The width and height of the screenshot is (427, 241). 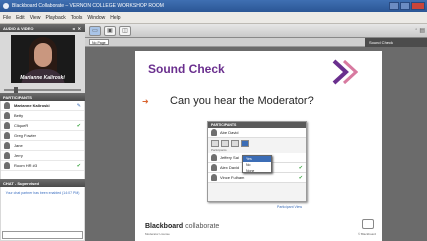 What do you see at coordinates (78, 105) in the screenshot?
I see `edit-icon: ✎` at bounding box center [78, 105].